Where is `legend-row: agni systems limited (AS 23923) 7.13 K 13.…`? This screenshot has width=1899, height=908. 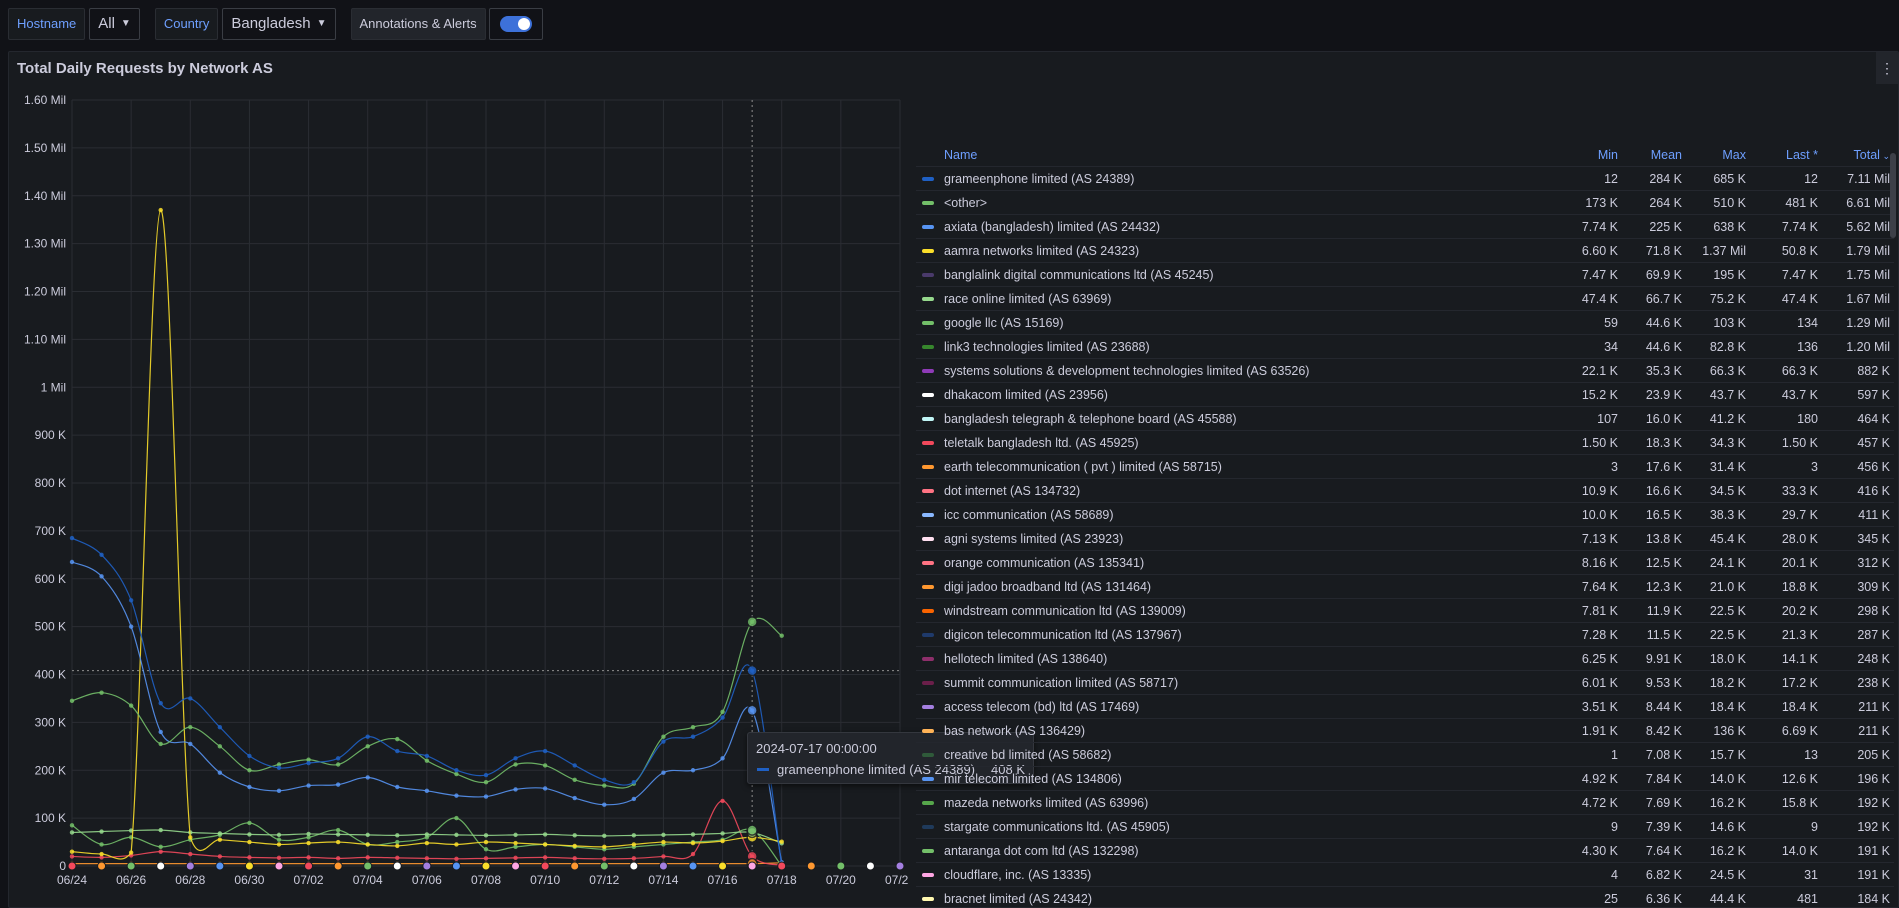 legend-row: agni systems limited (AS 23923) 7.13 K 13.… is located at coordinates (1405, 539).